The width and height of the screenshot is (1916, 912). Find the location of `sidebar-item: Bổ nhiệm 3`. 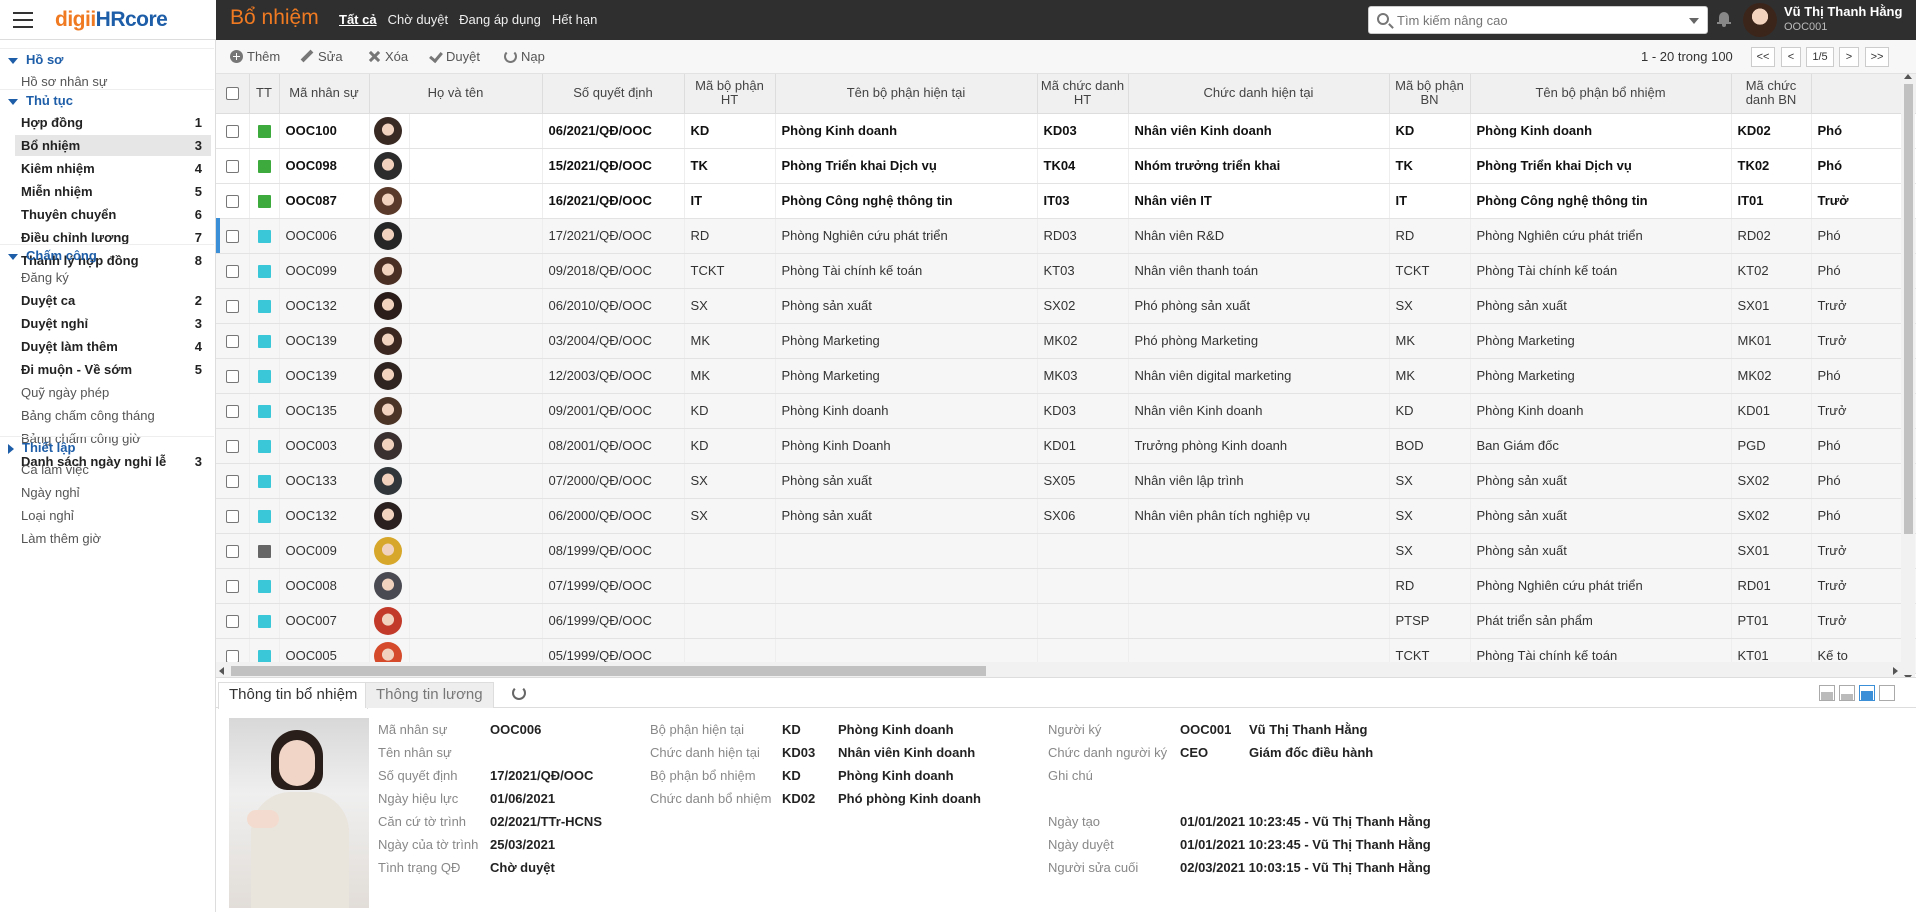

sidebar-item: Bổ nhiệm 3 is located at coordinates (113, 145).